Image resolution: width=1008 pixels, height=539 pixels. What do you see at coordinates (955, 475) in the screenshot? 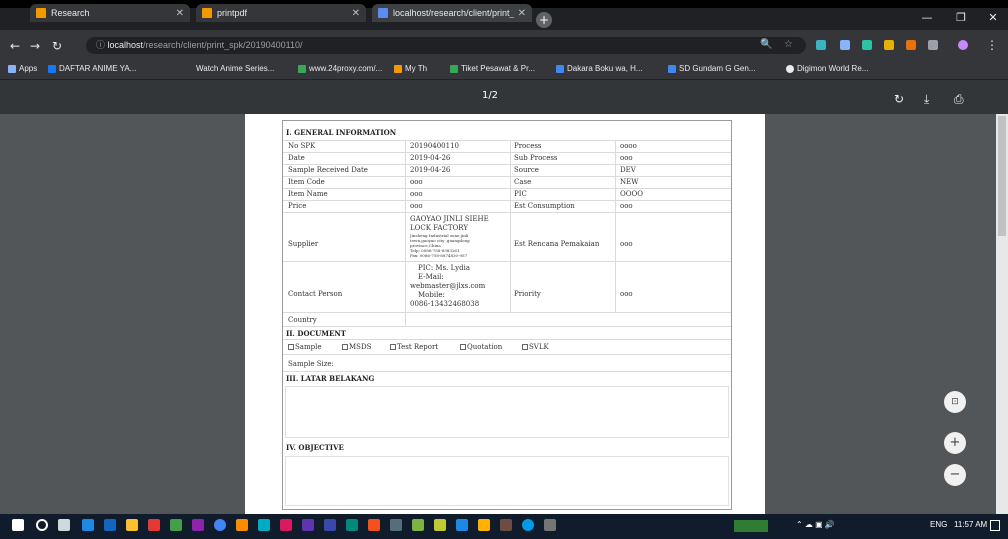
I see `zoom-out-button: −` at bounding box center [955, 475].